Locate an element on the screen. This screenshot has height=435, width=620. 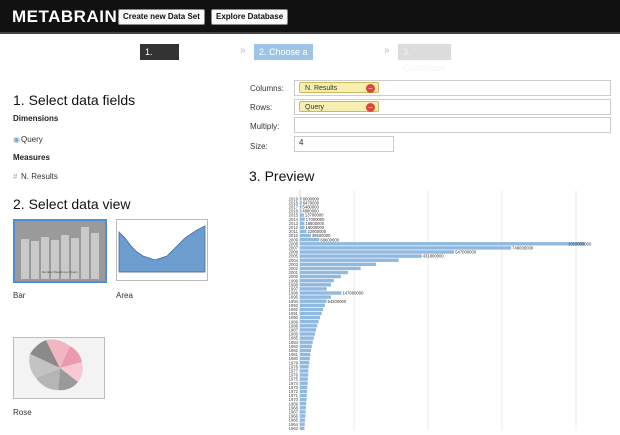
step-search-data: 1. Search for data is located at coordinates (159, 74).